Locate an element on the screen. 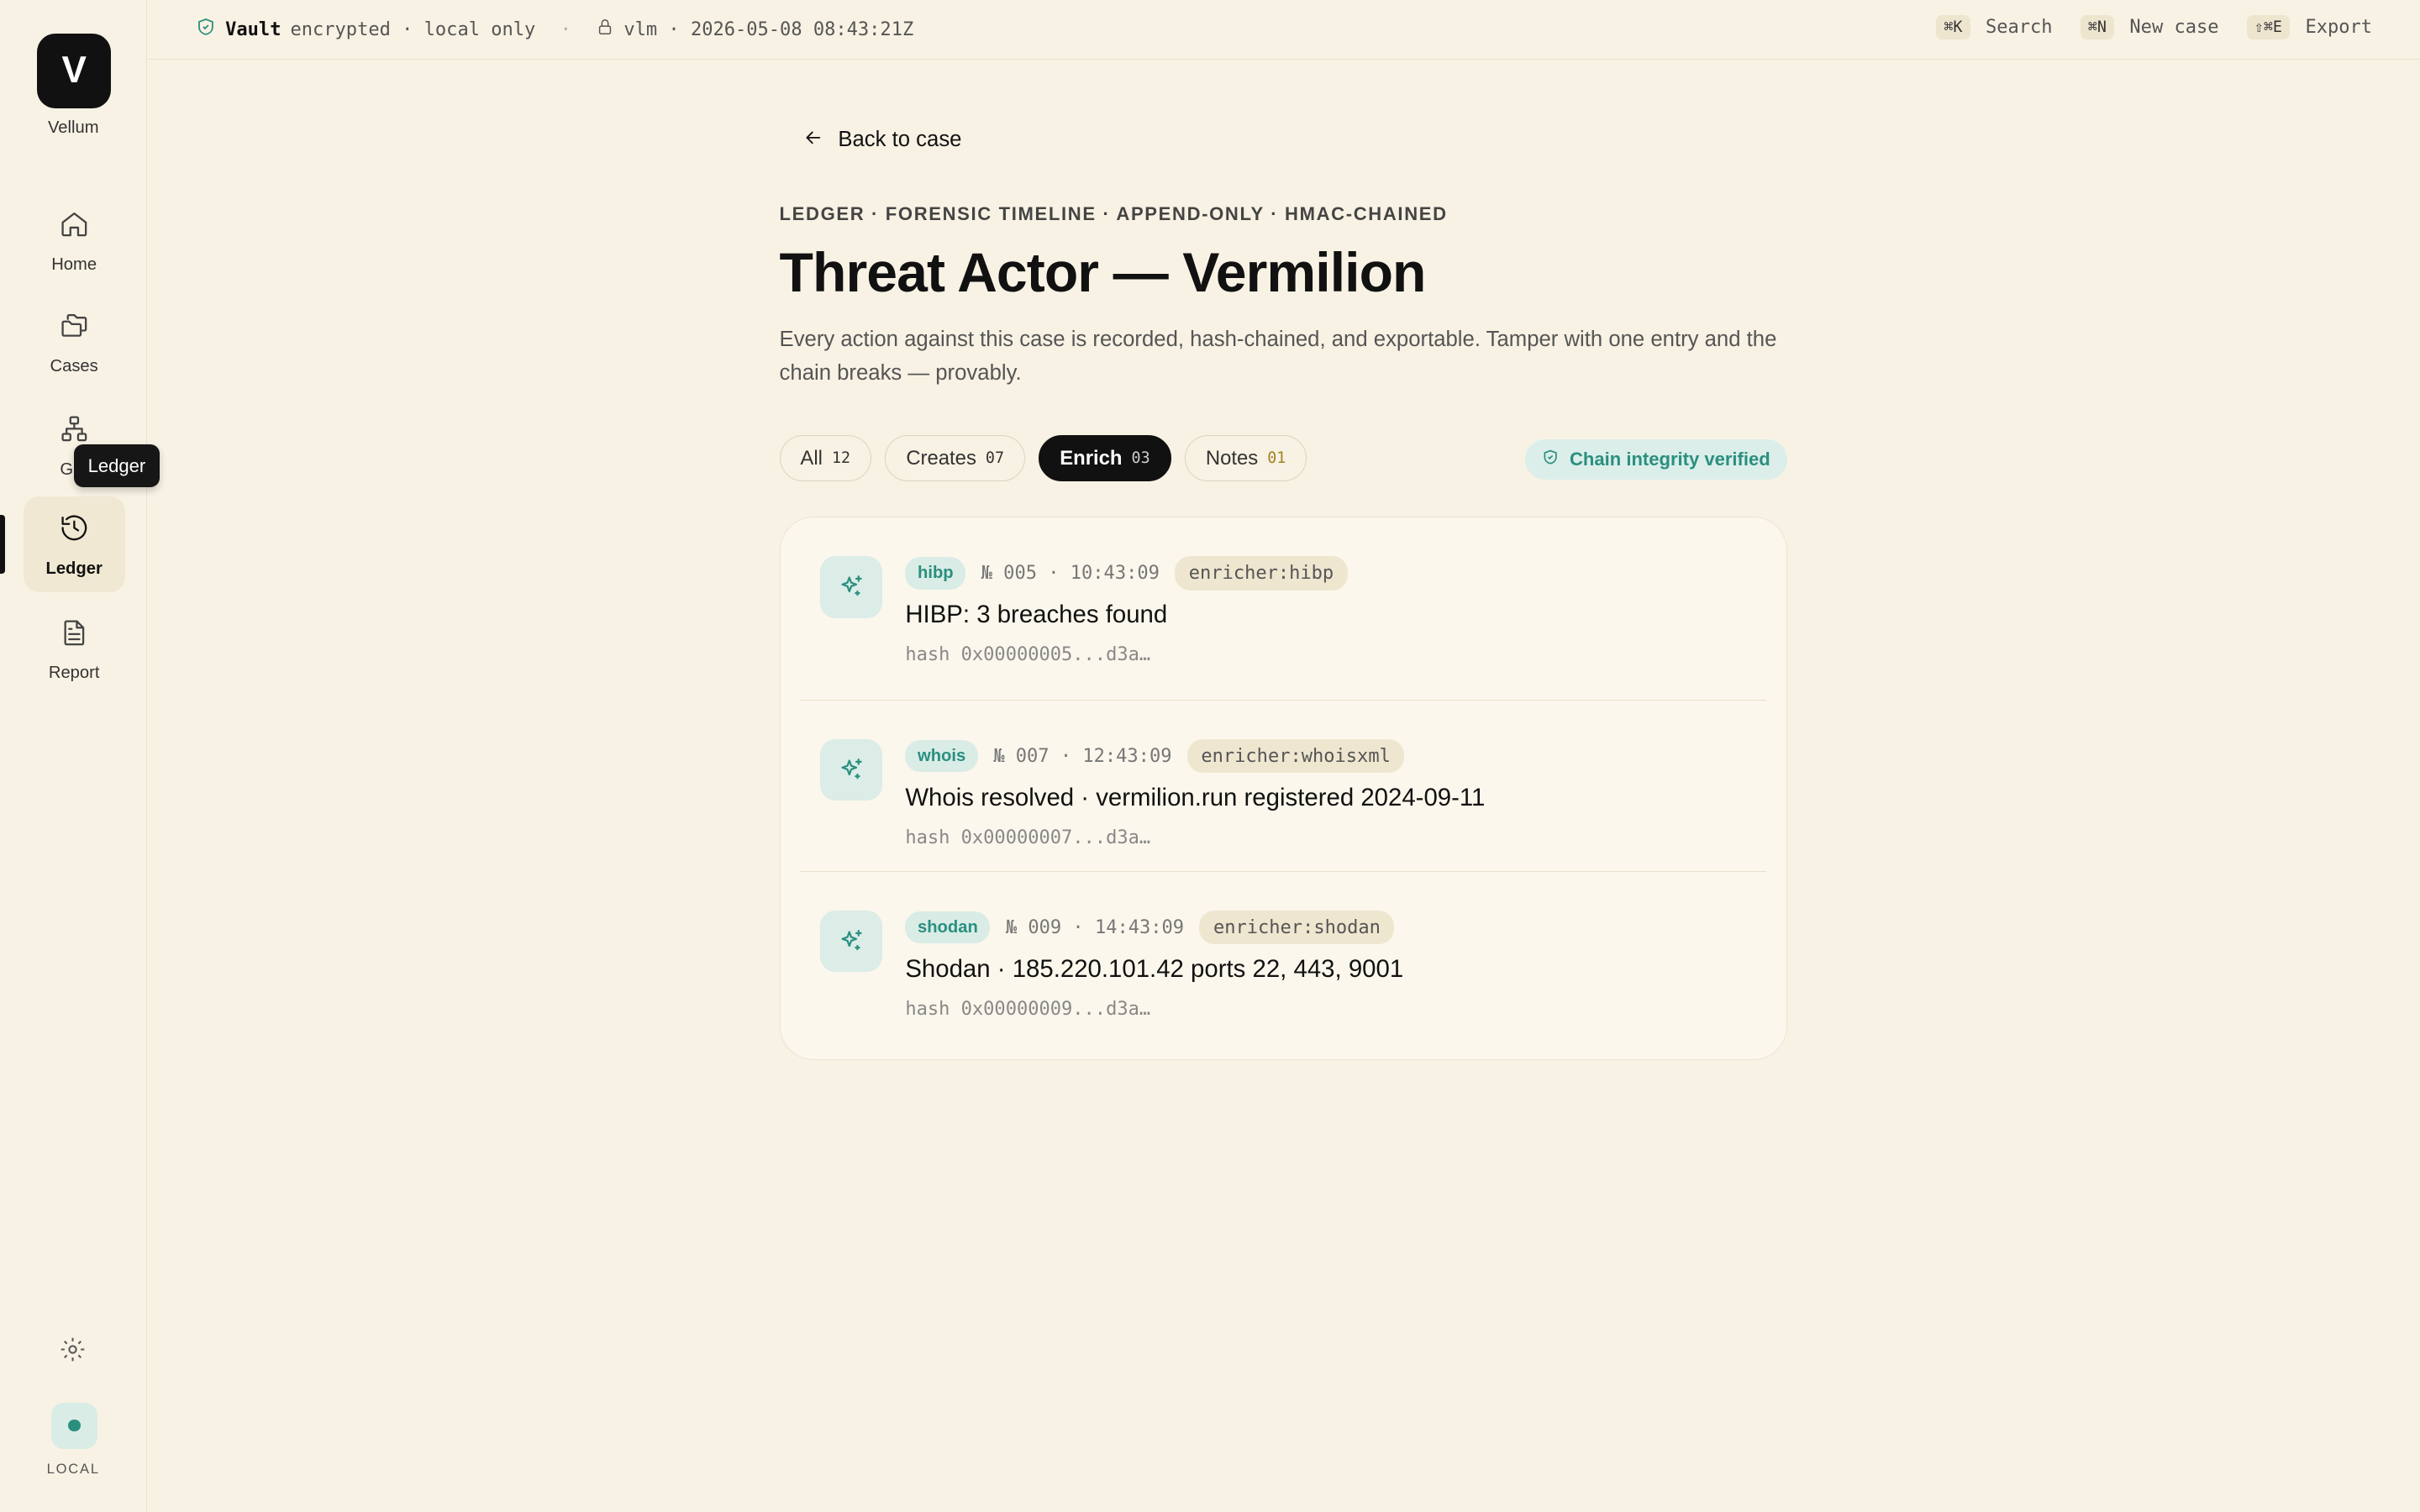 The image size is (2420, 1512). sidebar-item-label: Home is located at coordinates (74, 264).